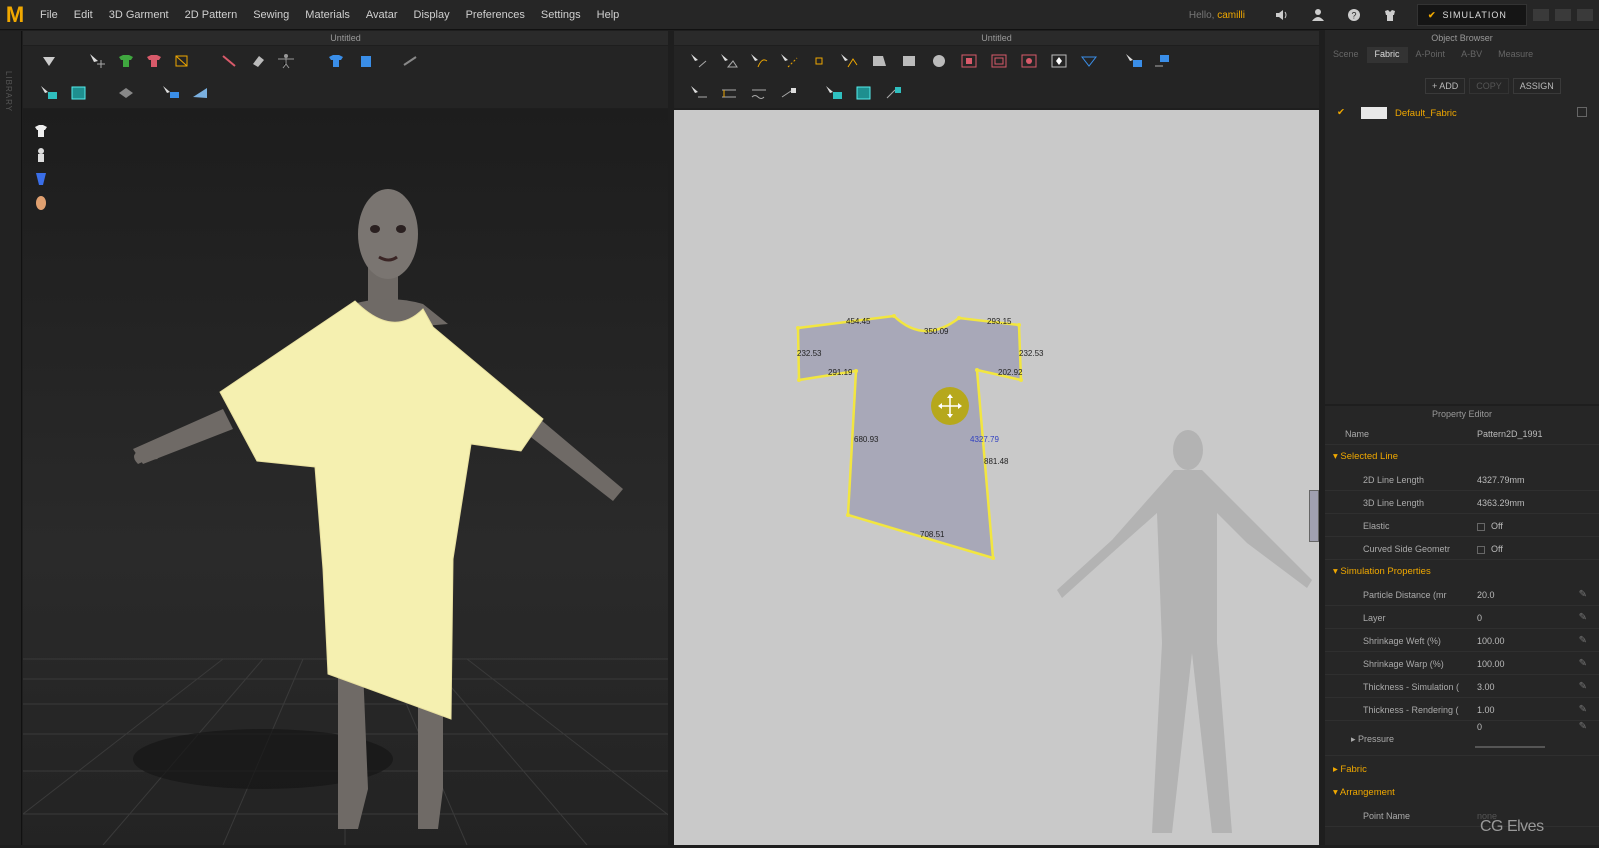  What do you see at coordinates (561, 15) in the screenshot?
I see `menu-settings: Settings` at bounding box center [561, 15].